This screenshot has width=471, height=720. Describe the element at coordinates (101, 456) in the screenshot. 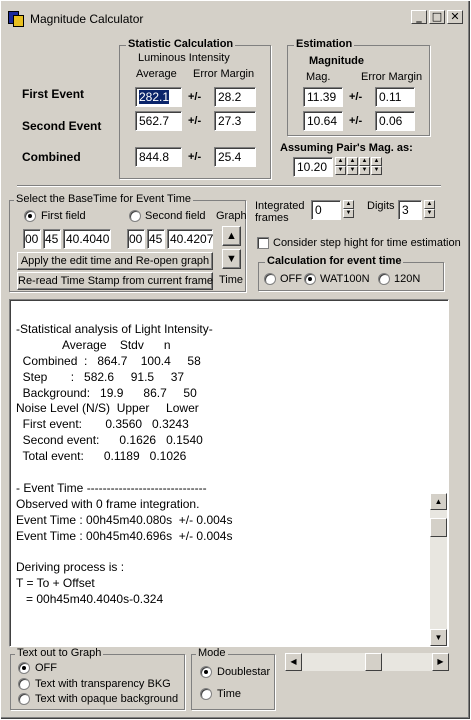

I see `output-line: Total event: 0.1189 0.1026` at that location.